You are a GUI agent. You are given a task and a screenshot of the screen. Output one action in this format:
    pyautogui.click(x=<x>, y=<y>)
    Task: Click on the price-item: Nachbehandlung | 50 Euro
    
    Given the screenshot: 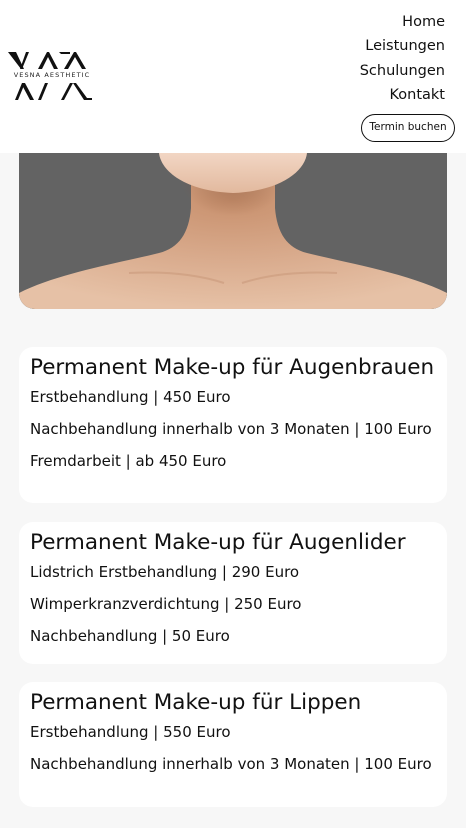 What is the action you would take?
    pyautogui.click(x=130, y=636)
    